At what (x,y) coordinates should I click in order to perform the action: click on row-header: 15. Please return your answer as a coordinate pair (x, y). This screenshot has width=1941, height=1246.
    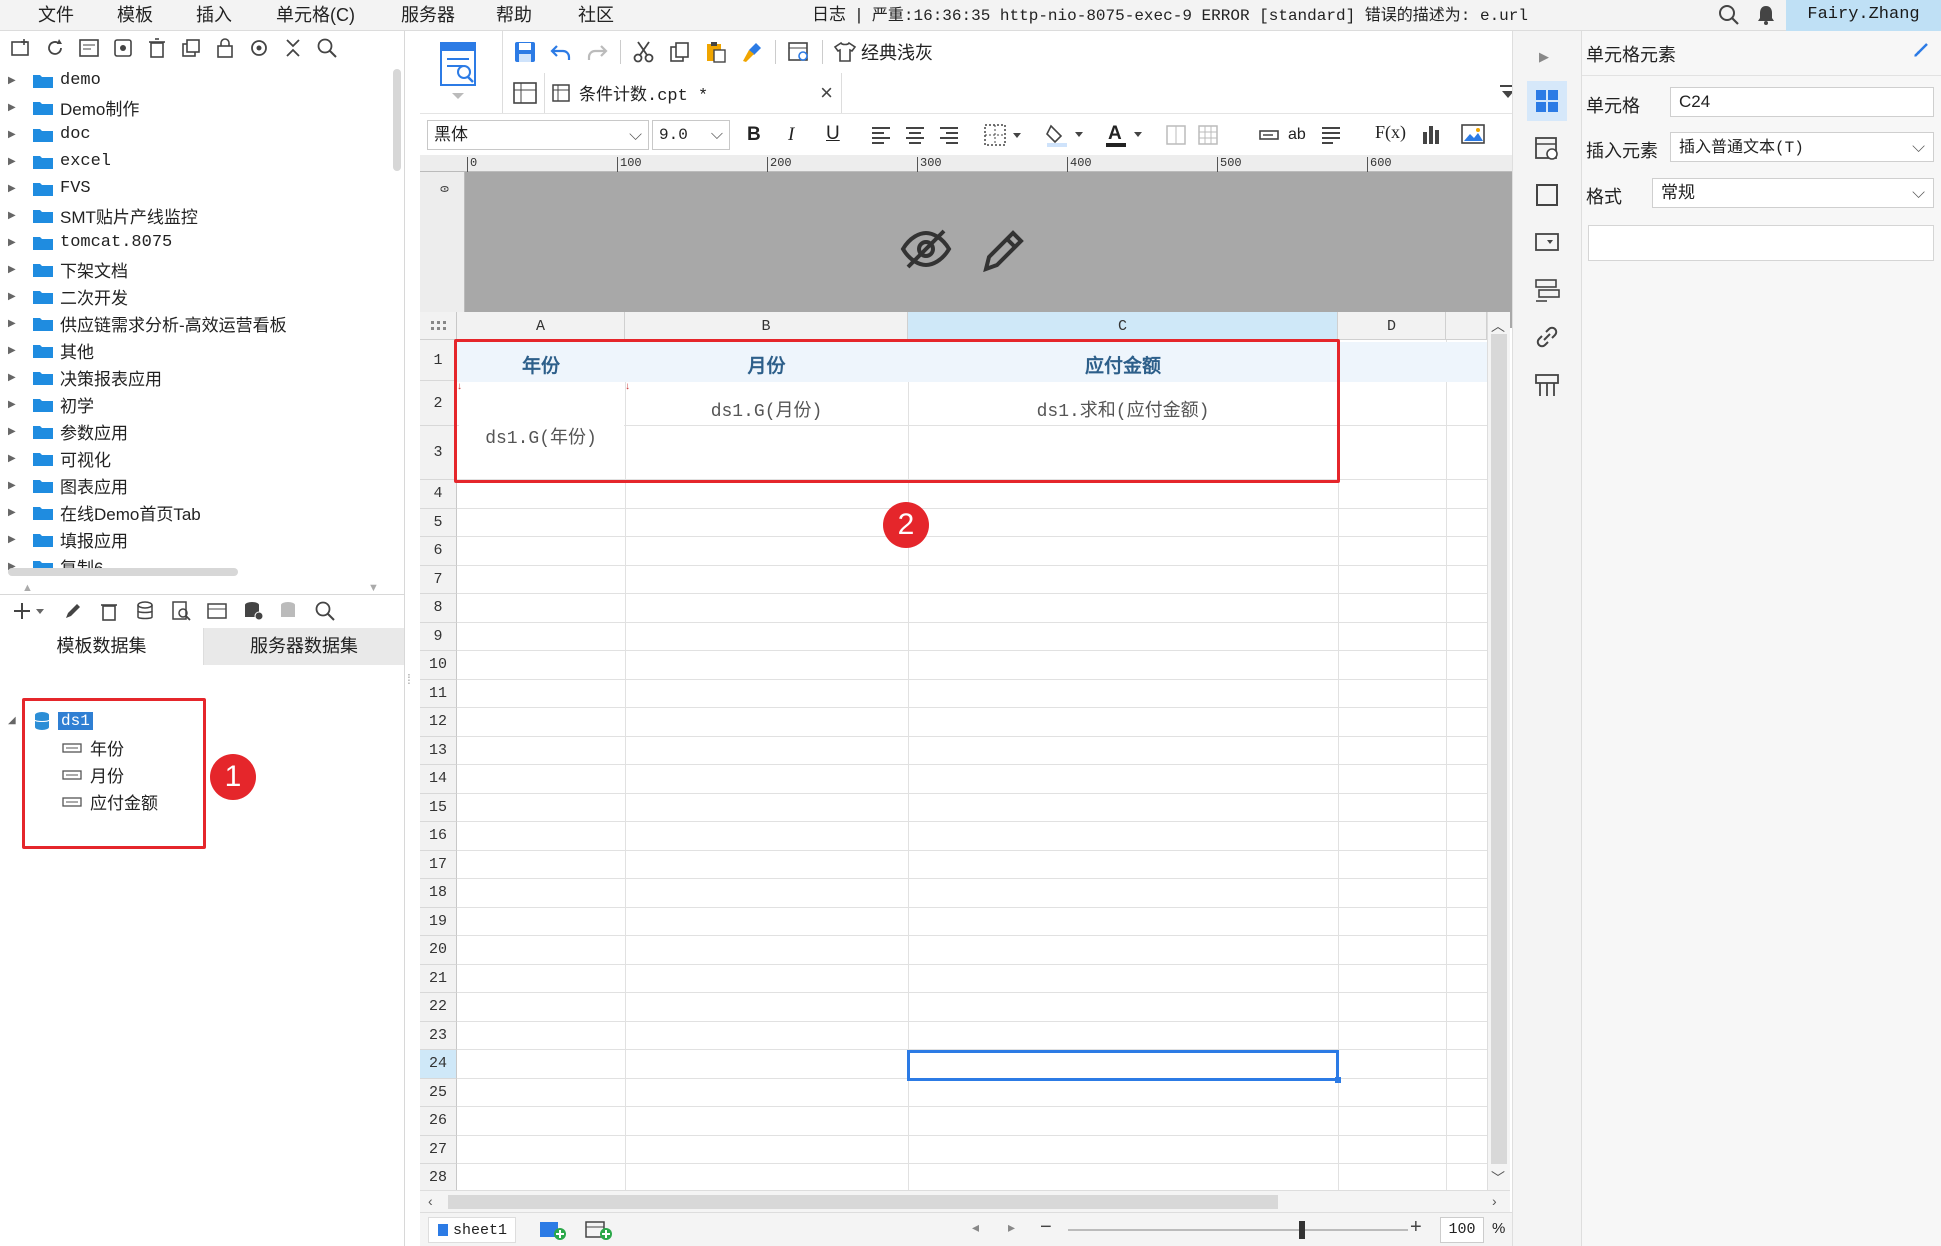
    Looking at the image, I should click on (438, 807).